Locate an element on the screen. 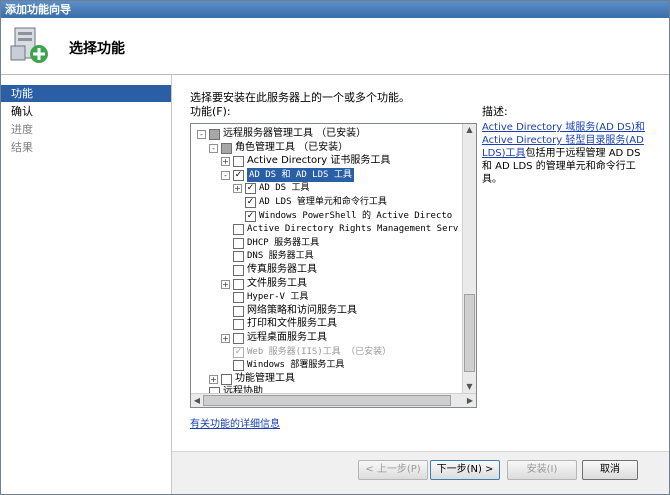 The width and height of the screenshot is (670, 495). step-progress: 进度 is located at coordinates (22, 129).